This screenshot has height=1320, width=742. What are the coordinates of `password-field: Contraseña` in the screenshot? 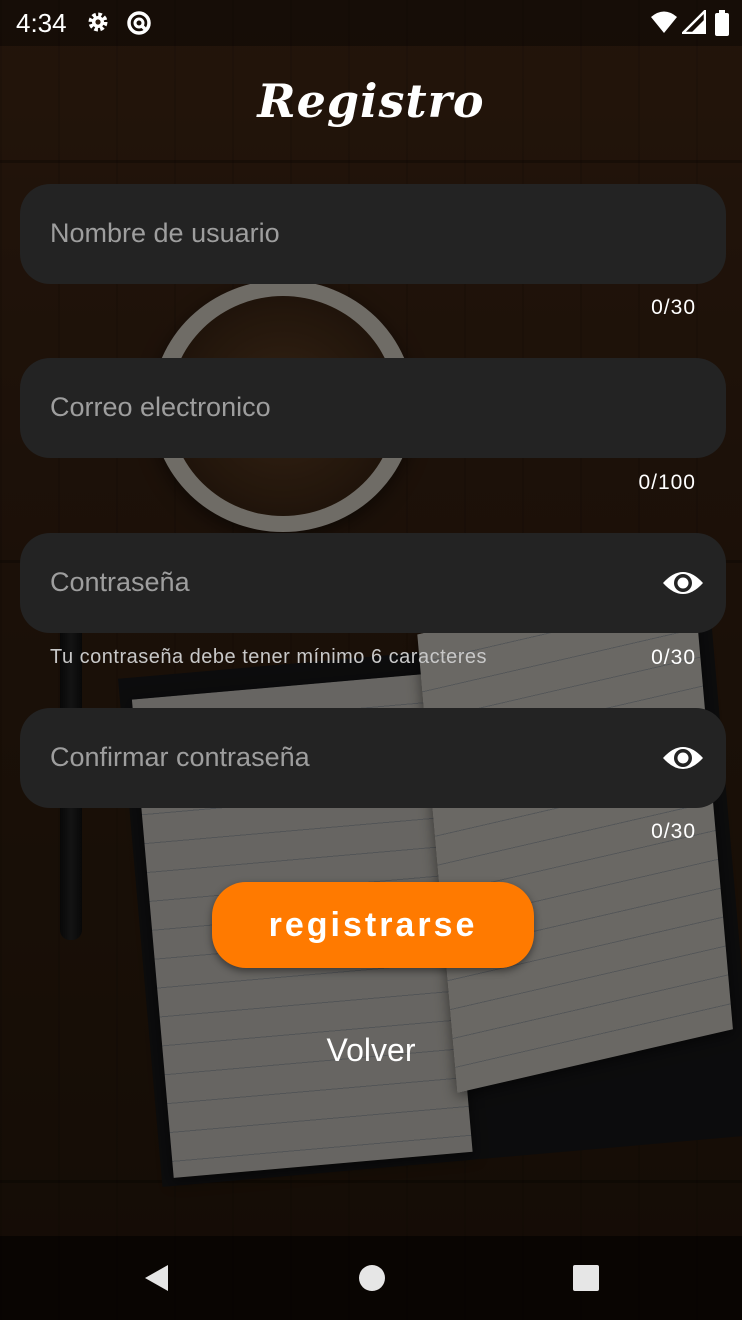 It's located at (373, 583).